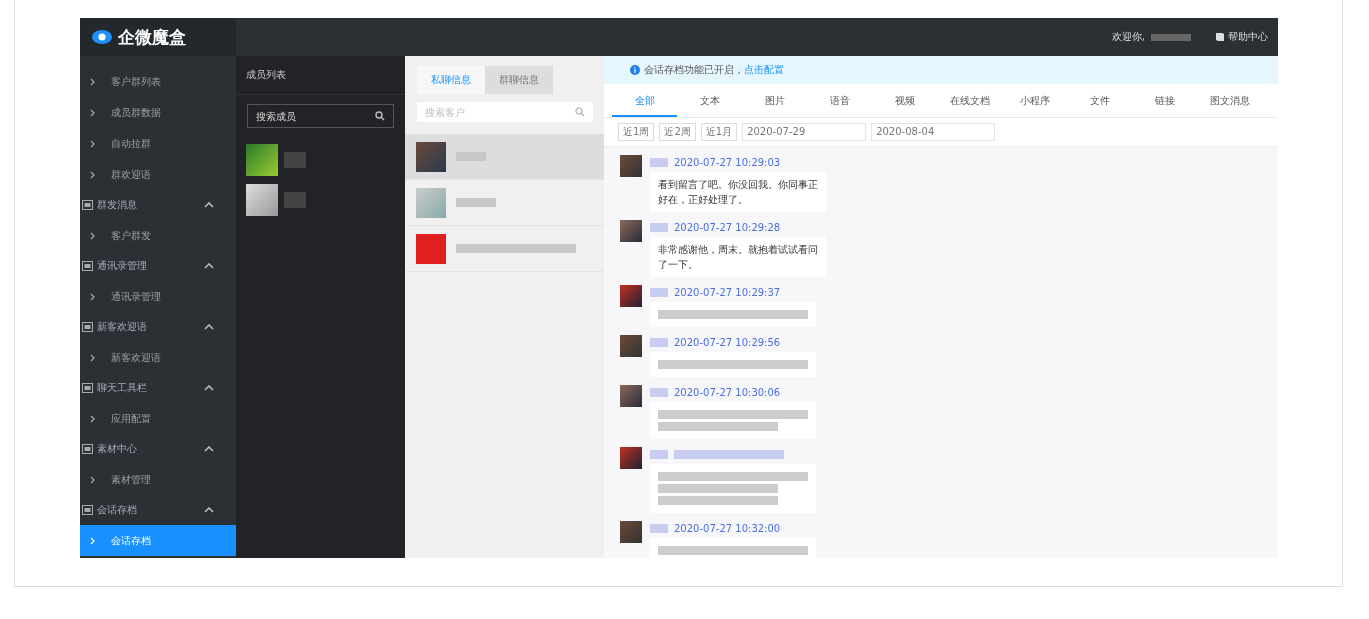  Describe the element at coordinates (714, 70) in the screenshot. I see `notice-text: 会话存档功能已开启，点击配置` at that location.